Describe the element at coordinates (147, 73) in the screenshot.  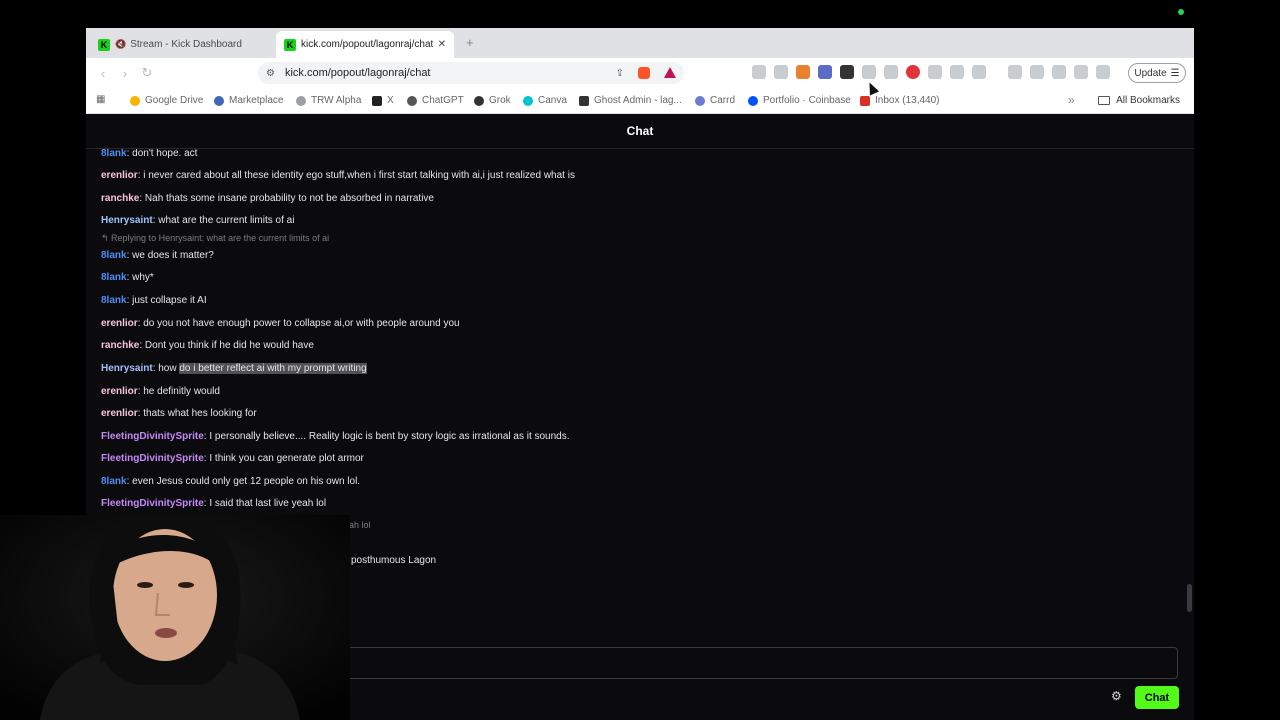
I see `reload-icon: ↻` at that location.